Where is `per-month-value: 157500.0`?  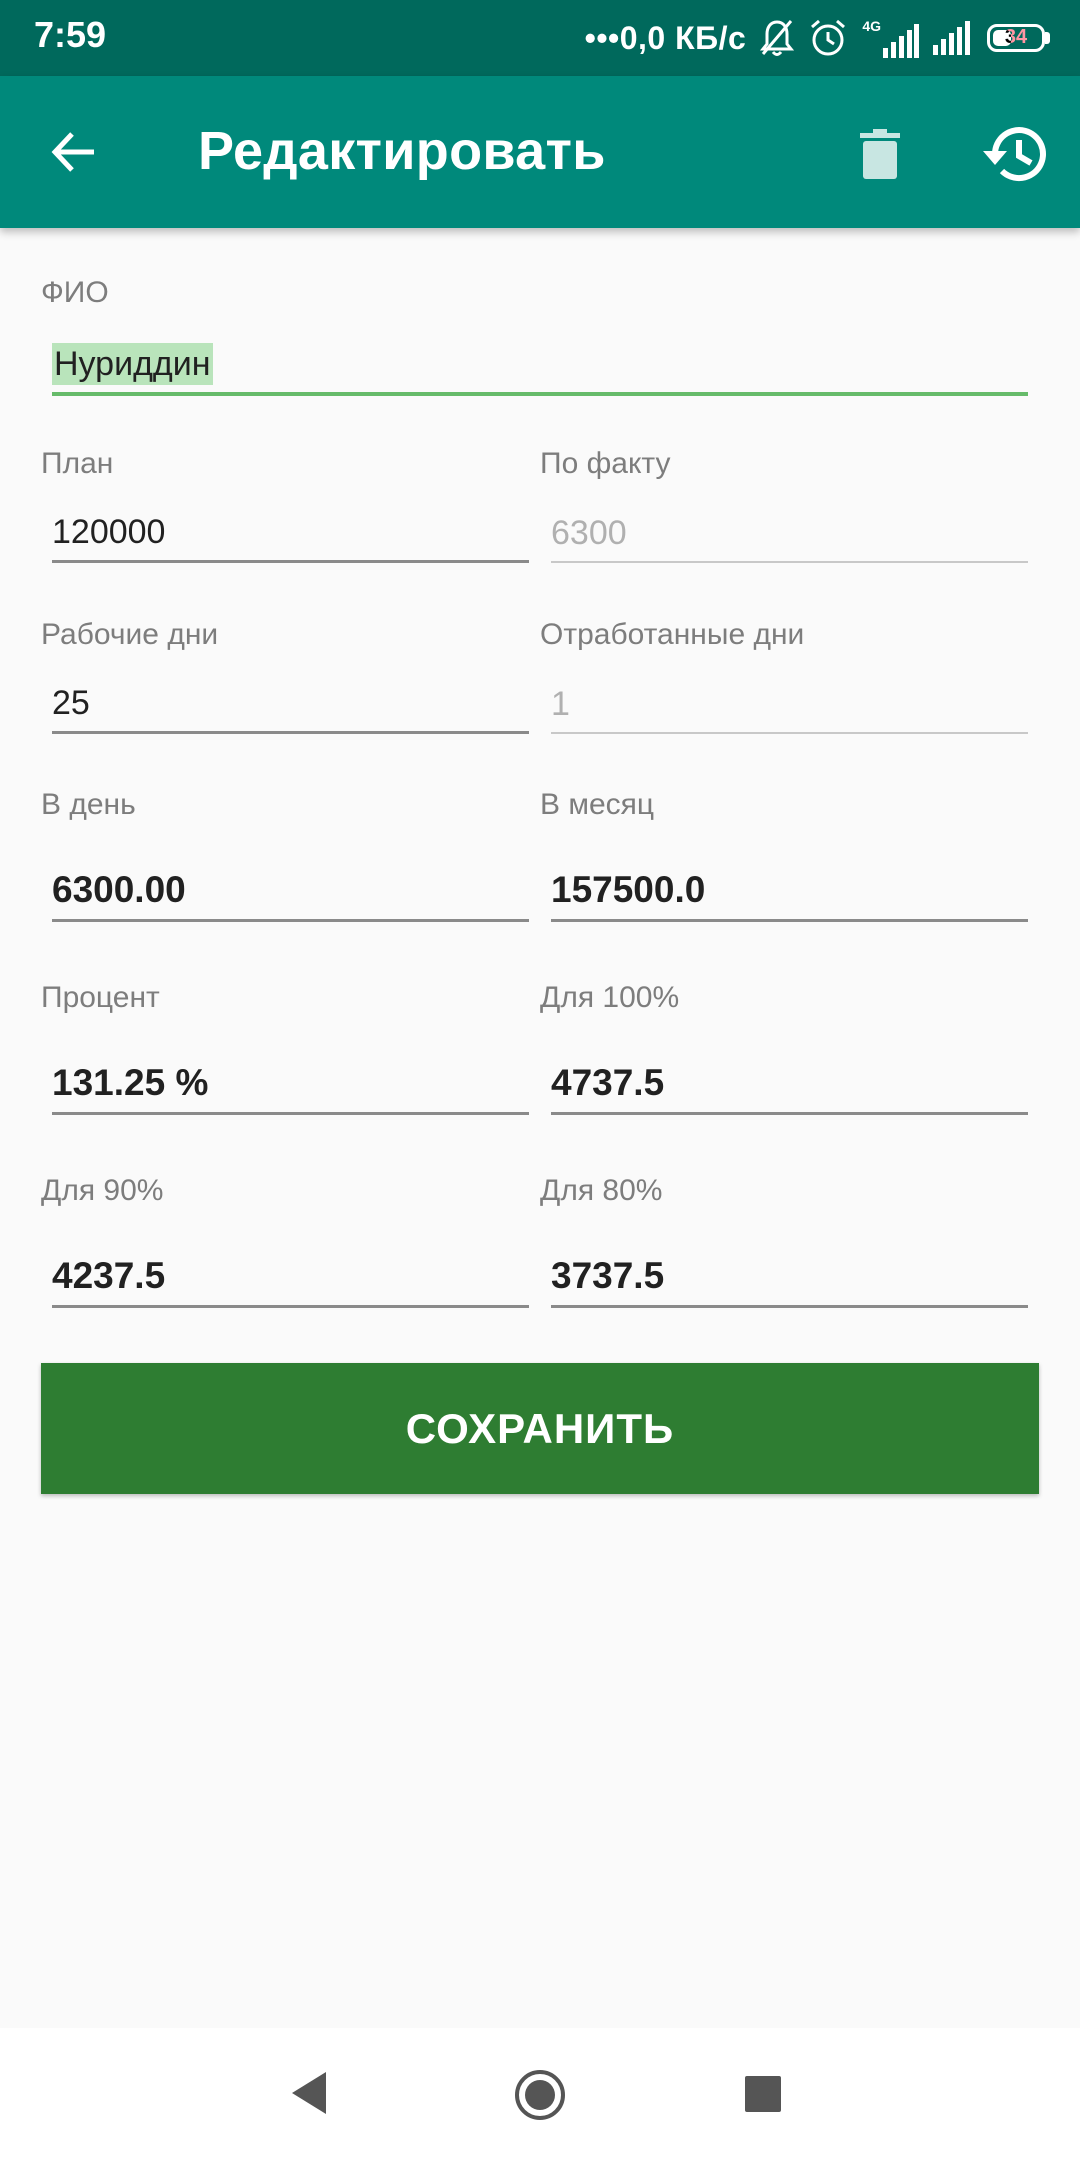
per-month-value: 157500.0 is located at coordinates (628, 889).